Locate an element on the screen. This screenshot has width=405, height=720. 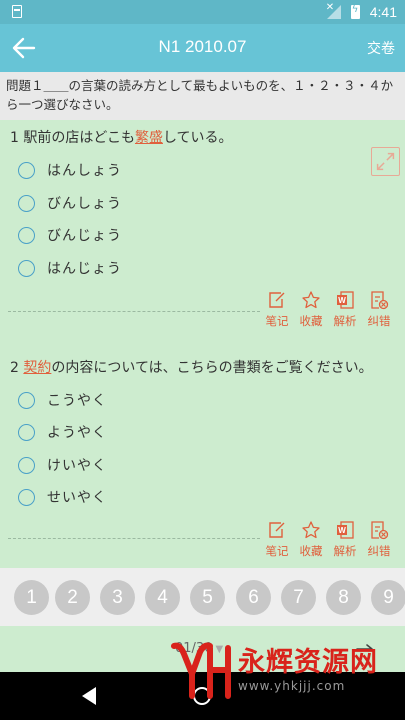
option-item: びんしょう is located at coordinates (70, 203).